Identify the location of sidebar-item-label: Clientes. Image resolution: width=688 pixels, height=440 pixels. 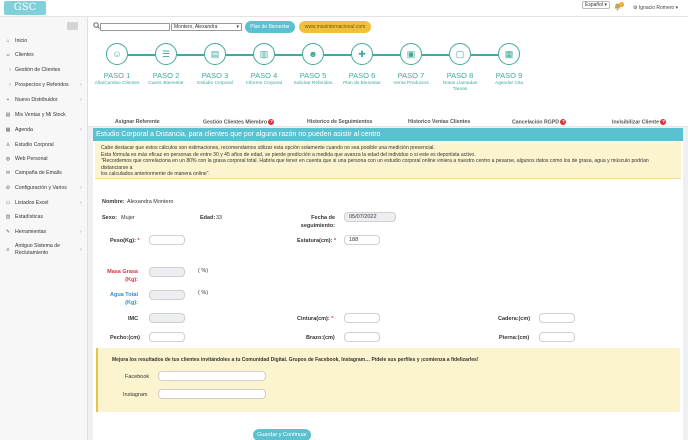
(24, 55).